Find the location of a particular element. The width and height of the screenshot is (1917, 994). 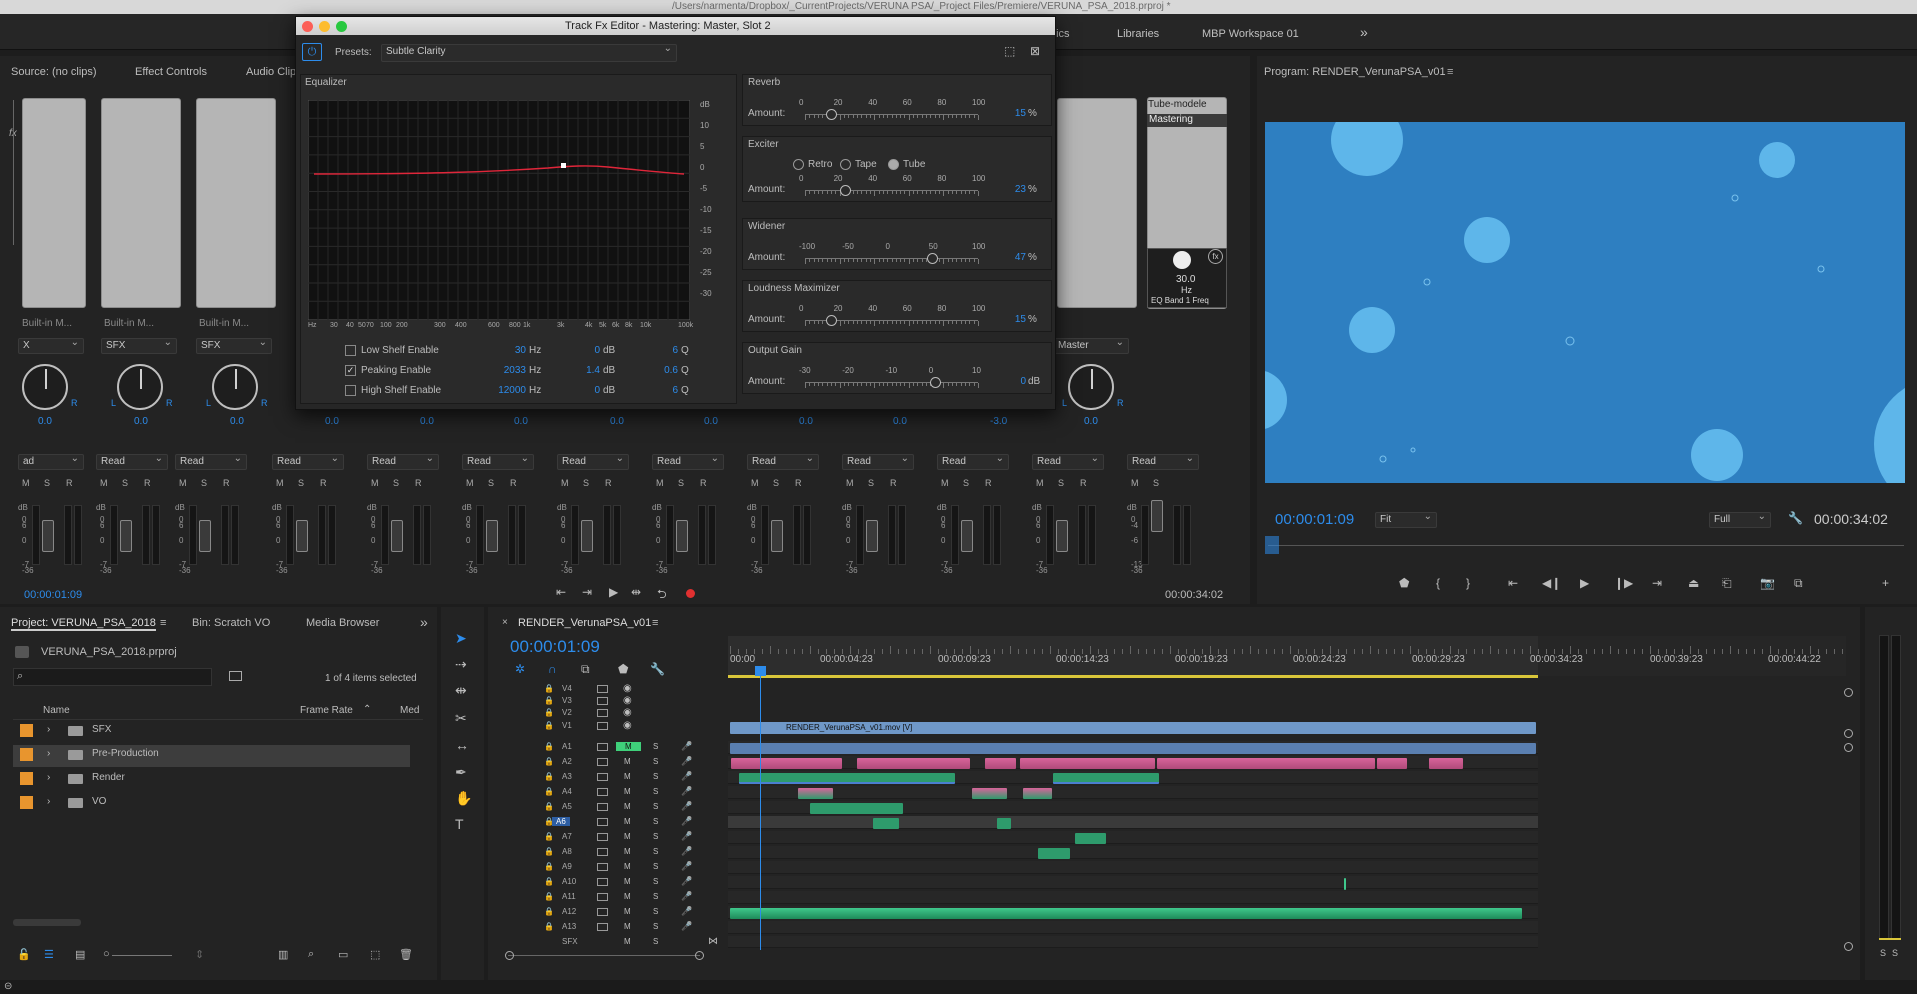

icon-view-icon: ▤ is located at coordinates (80, 954).